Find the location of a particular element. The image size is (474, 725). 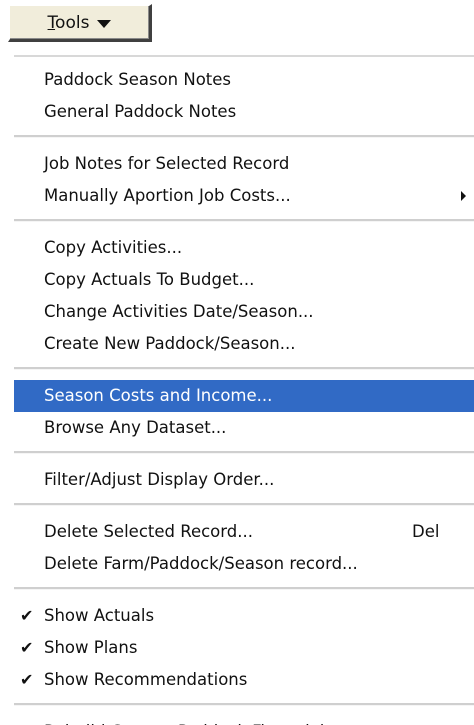

menu-item-shortcut: Del is located at coordinates (426, 531).